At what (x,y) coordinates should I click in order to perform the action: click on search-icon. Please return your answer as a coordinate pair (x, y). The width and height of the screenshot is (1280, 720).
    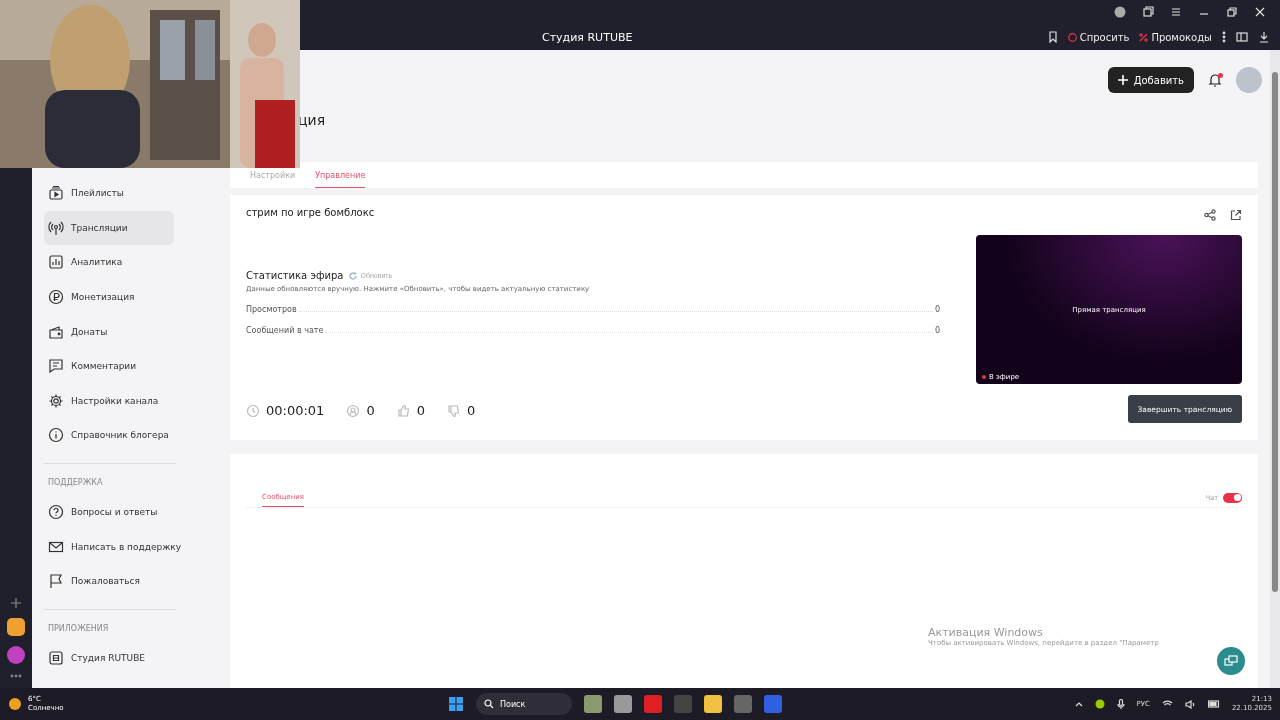
    Looking at the image, I should click on (489, 704).